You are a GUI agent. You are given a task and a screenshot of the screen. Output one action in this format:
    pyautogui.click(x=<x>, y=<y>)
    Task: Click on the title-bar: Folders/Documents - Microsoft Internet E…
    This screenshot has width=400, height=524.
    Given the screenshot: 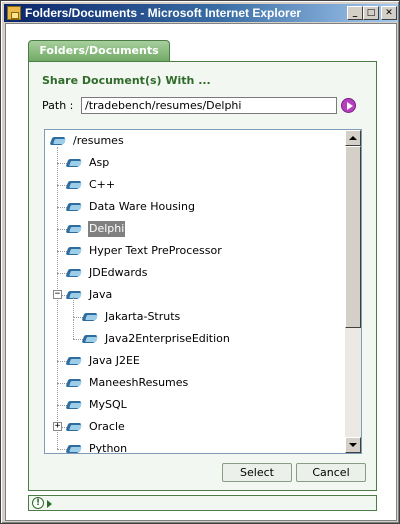 What is the action you would take?
    pyautogui.click(x=201, y=13)
    